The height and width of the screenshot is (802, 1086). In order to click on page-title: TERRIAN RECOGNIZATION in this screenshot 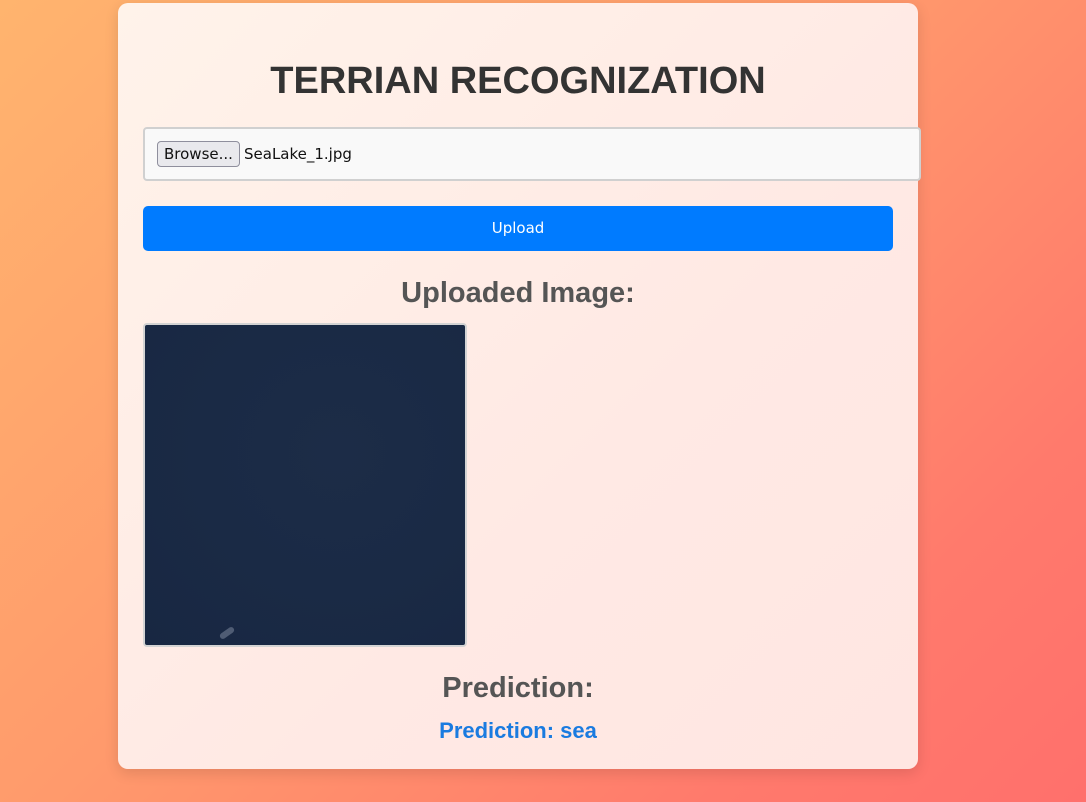, I will do `click(518, 81)`.